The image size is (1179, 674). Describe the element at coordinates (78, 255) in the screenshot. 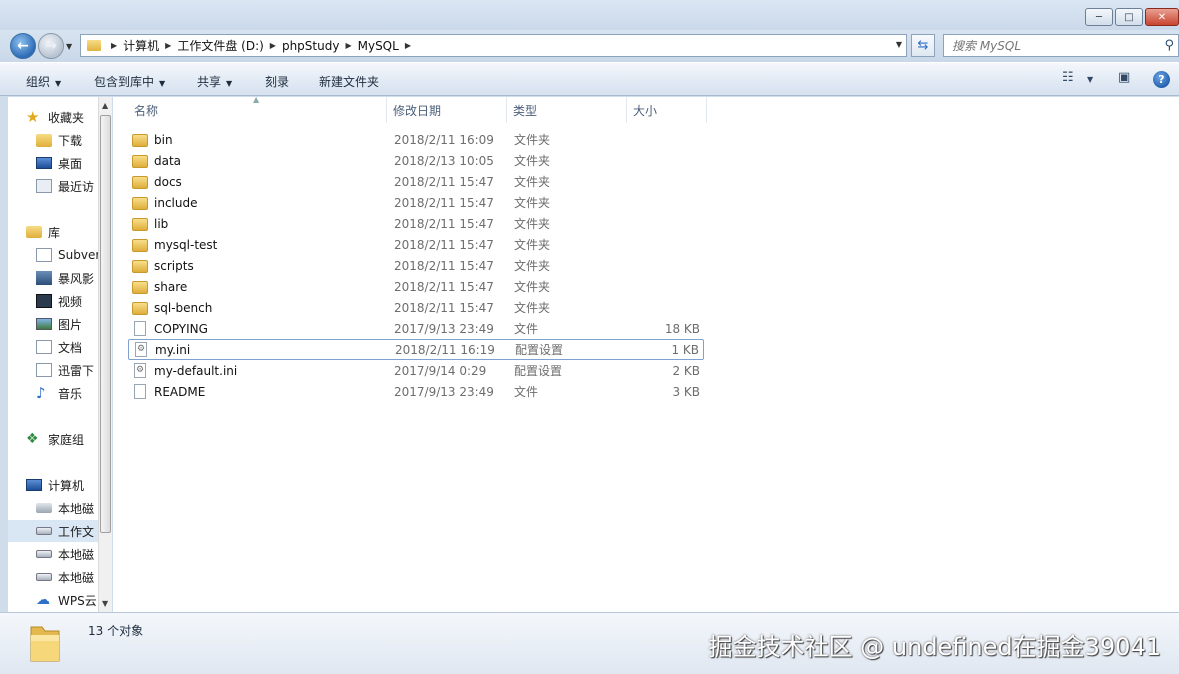

I see `sidebar-item-label: Subver` at that location.